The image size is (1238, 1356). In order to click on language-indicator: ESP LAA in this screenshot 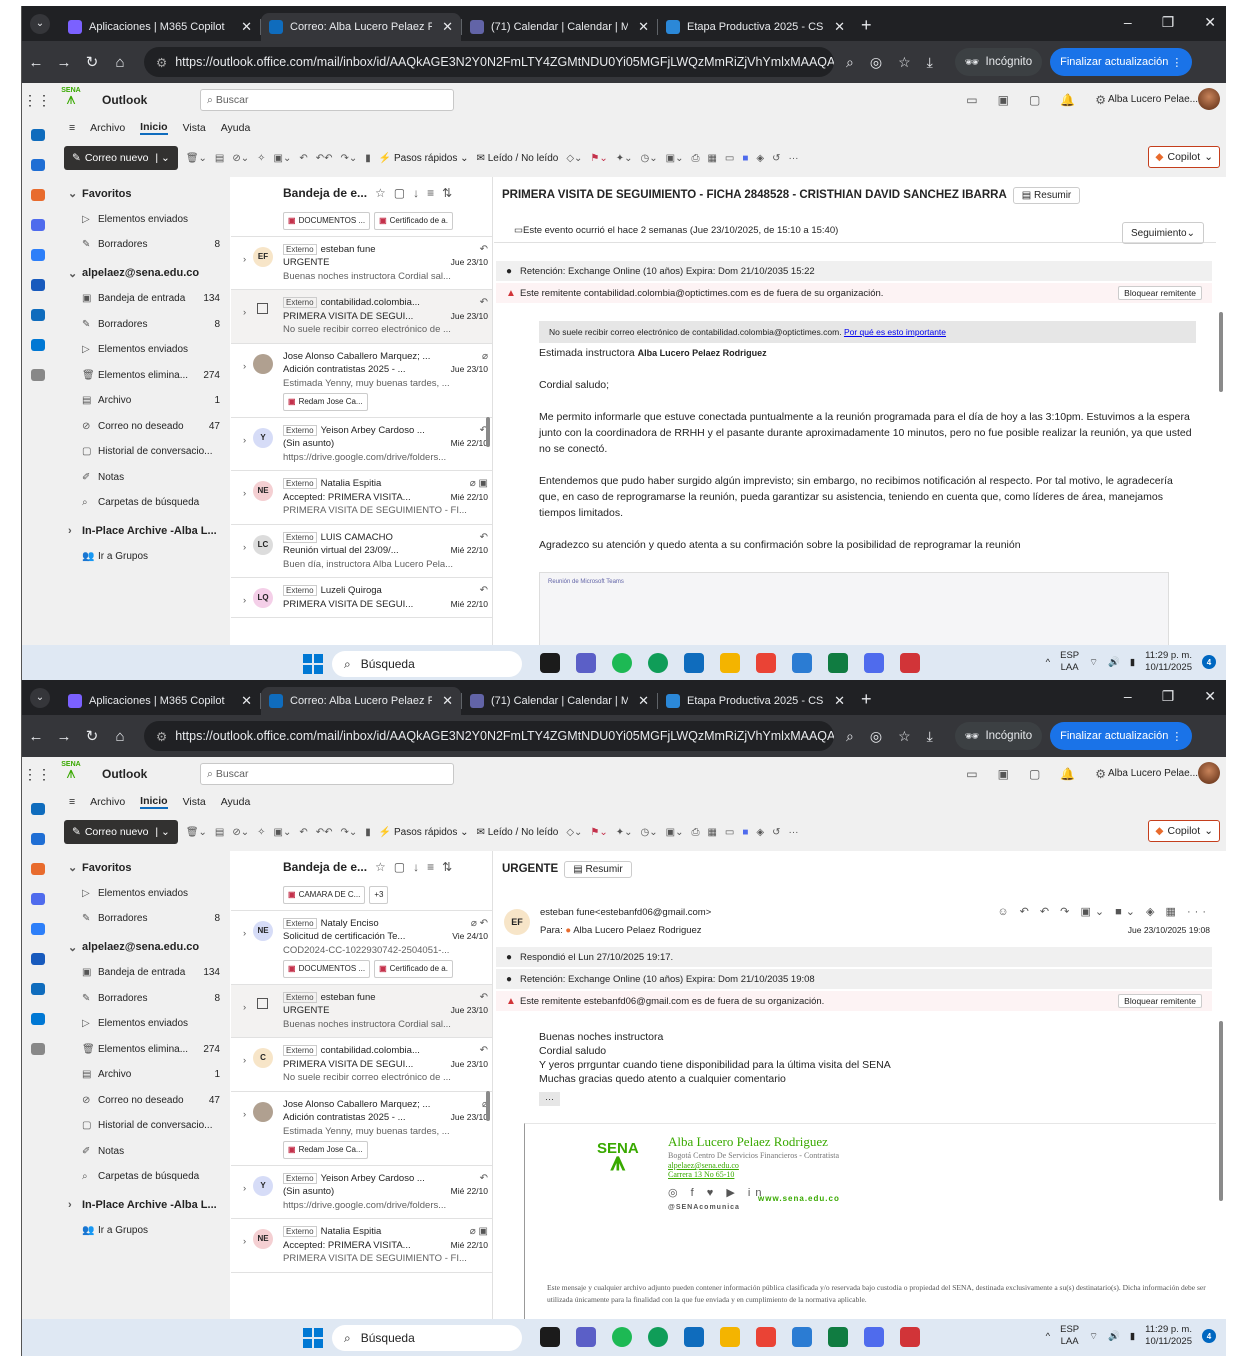, I will do `click(1069, 662)`.